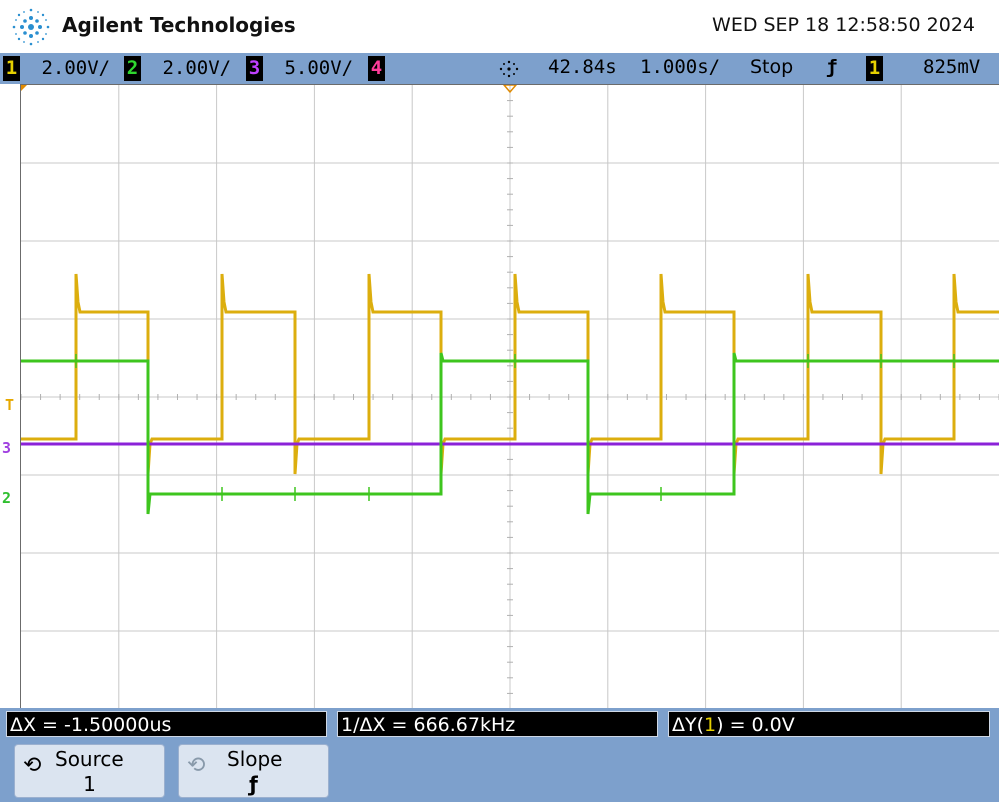 Image resolution: width=999 pixels, height=802 pixels. Describe the element at coordinates (874, 68) in the screenshot. I see `trigger-source-badge: 1` at that location.